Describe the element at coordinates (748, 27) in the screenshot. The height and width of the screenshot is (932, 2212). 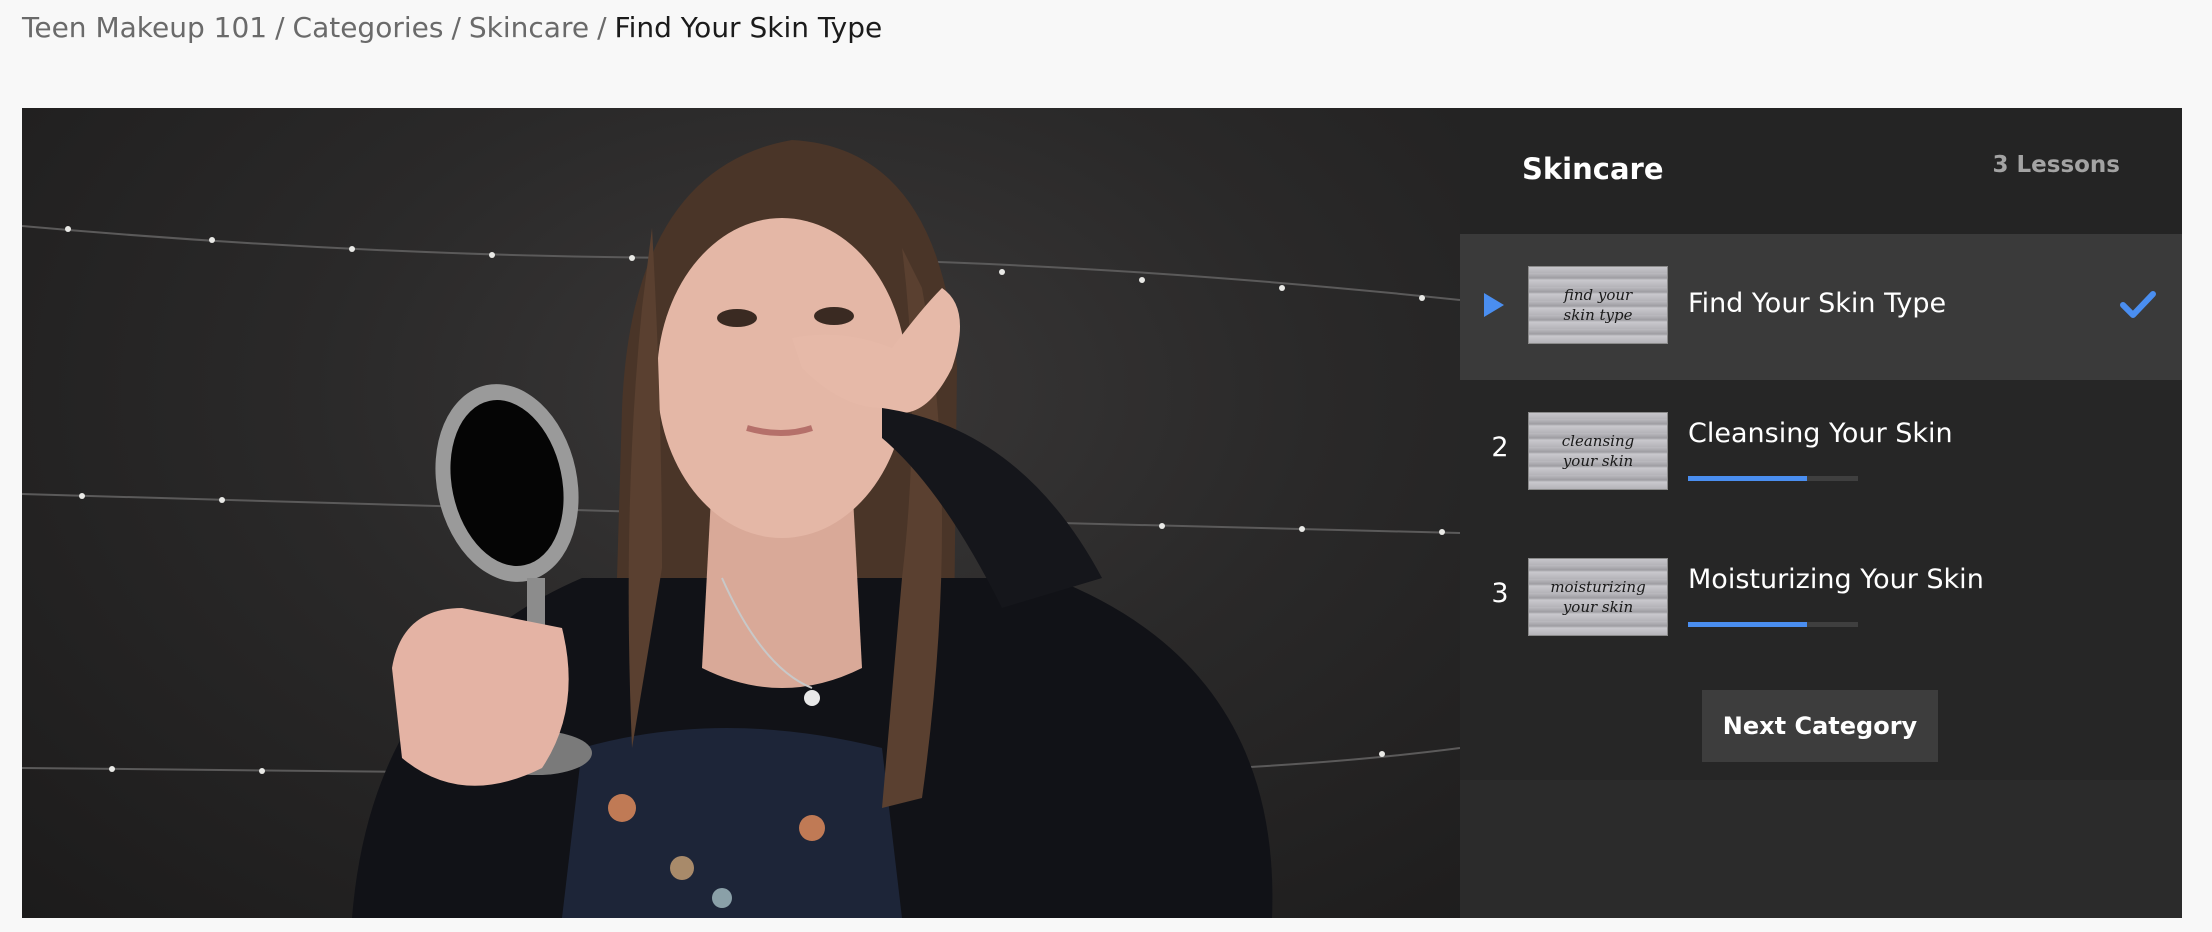
I see `breadcrumb-current: Find Your Skin Type` at that location.